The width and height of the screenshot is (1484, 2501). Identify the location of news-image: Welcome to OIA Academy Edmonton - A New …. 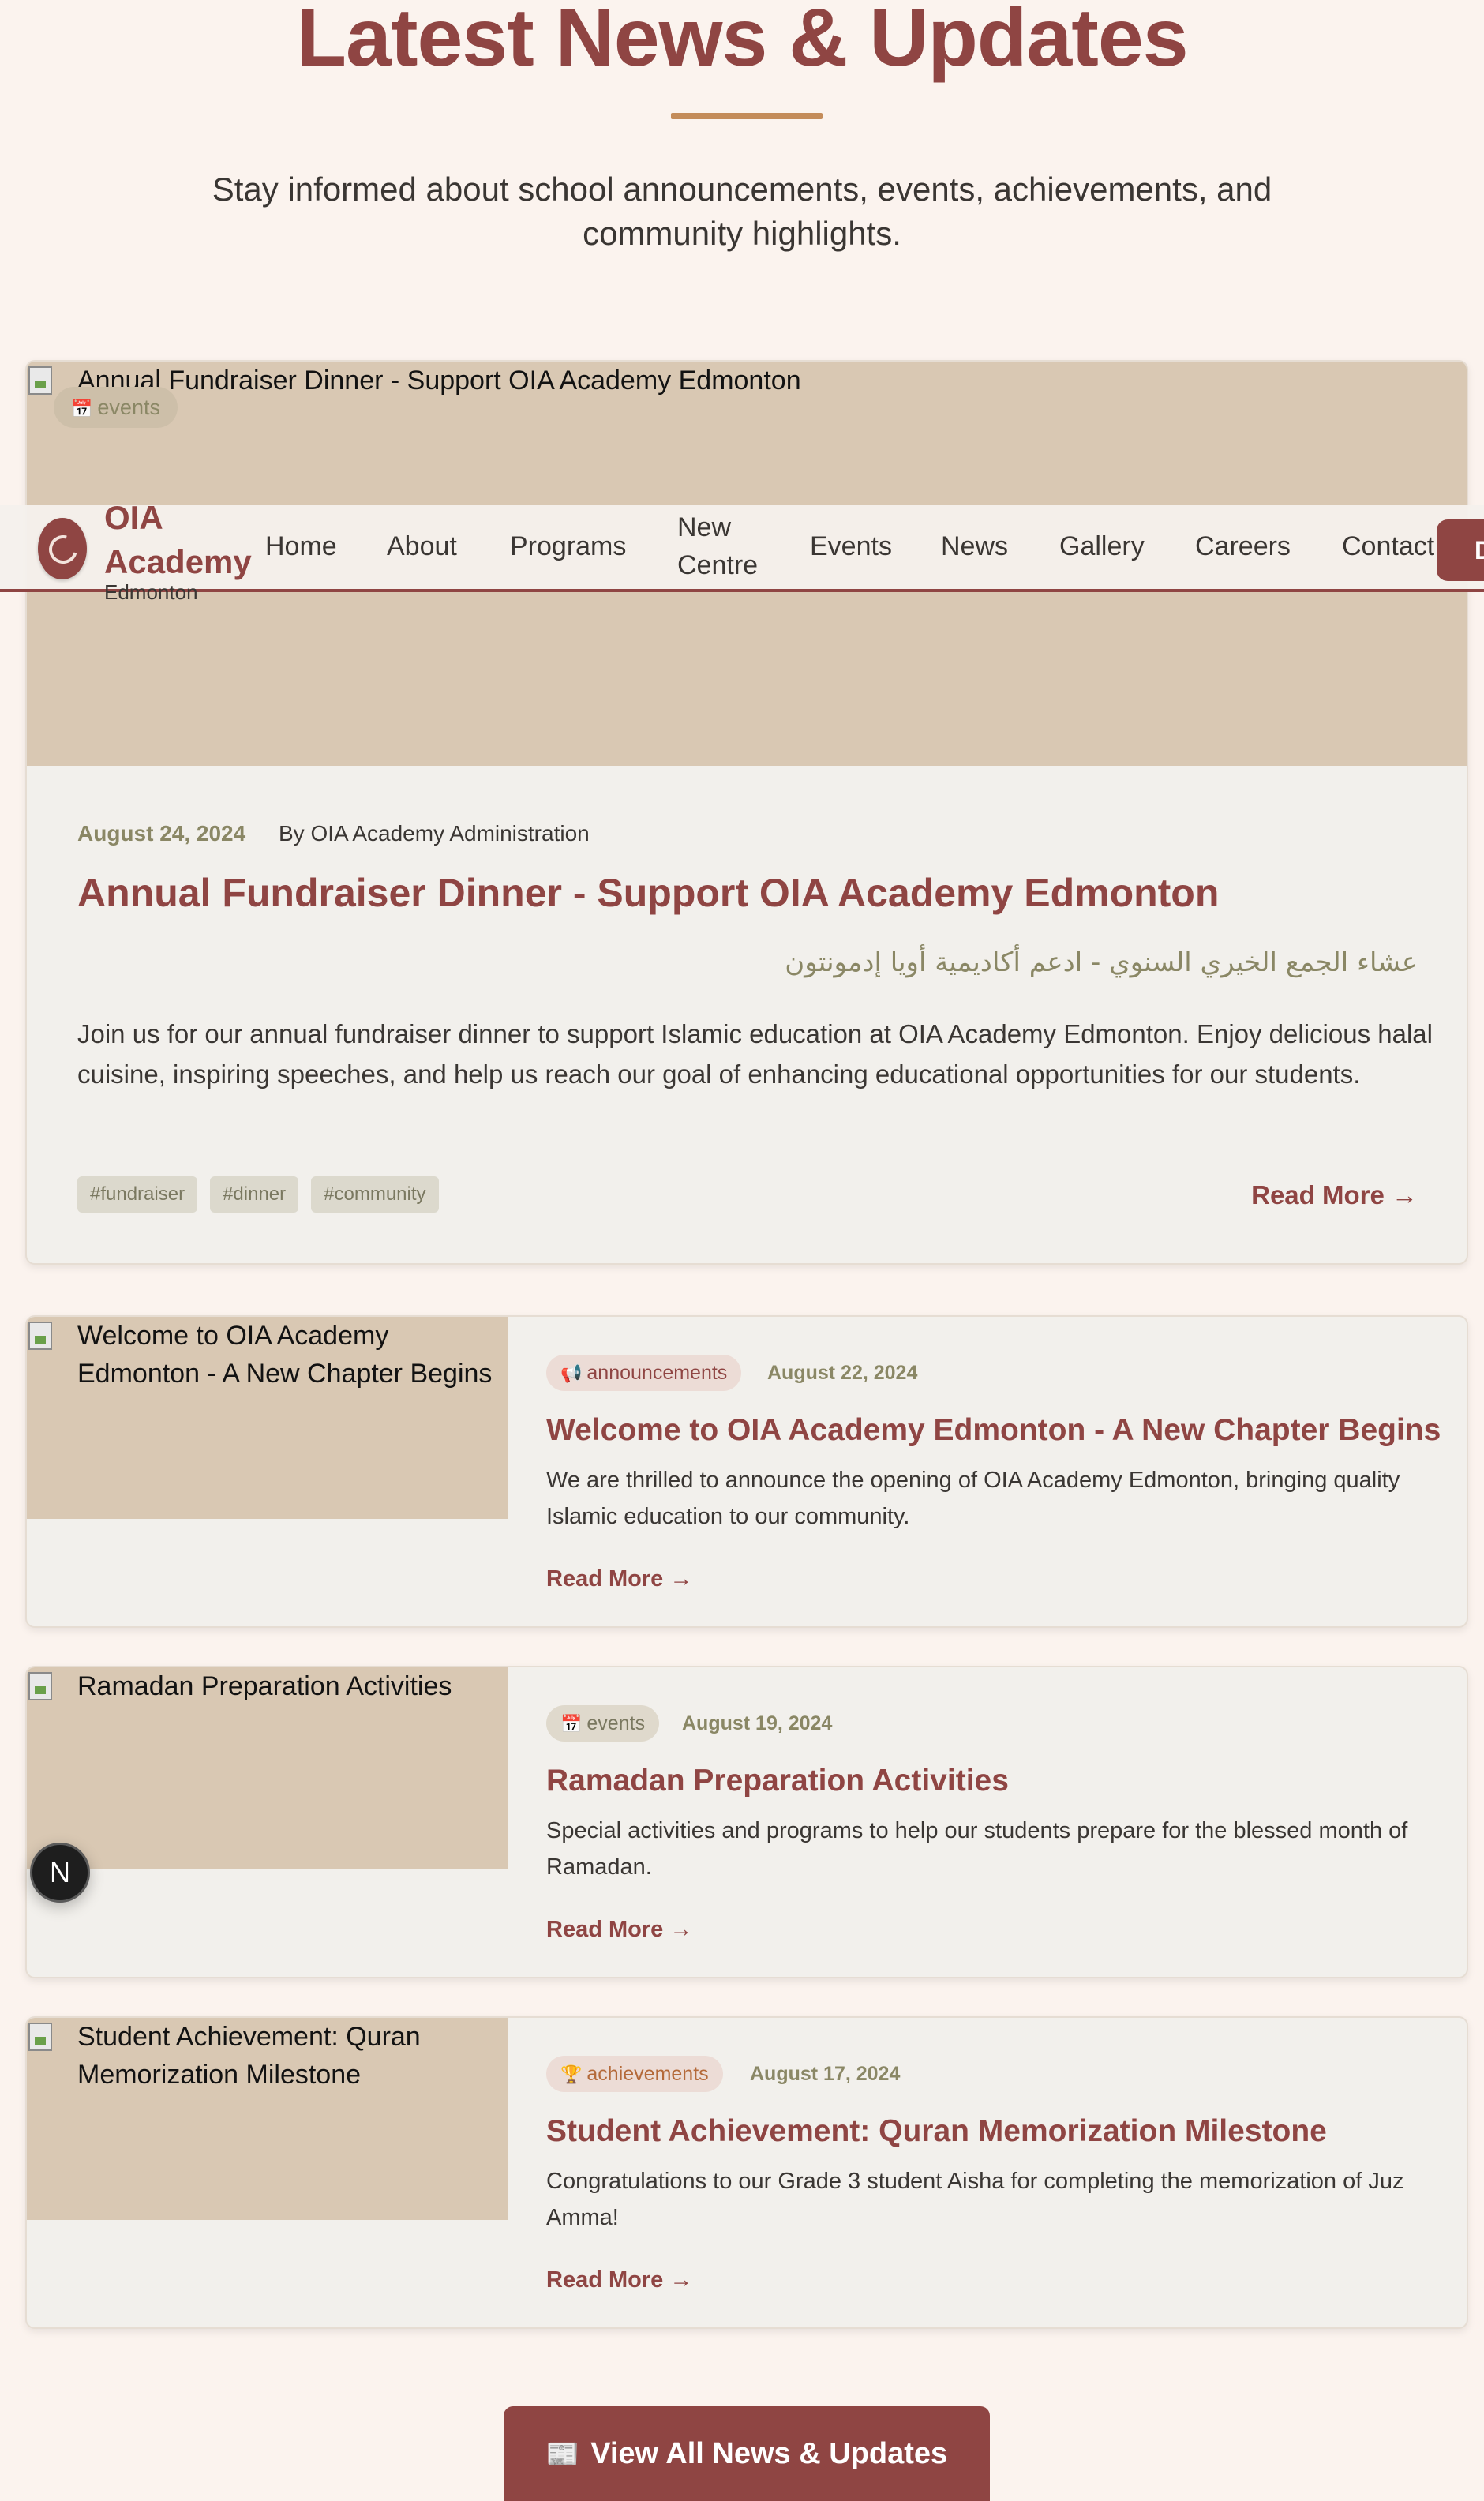
(267, 1418).